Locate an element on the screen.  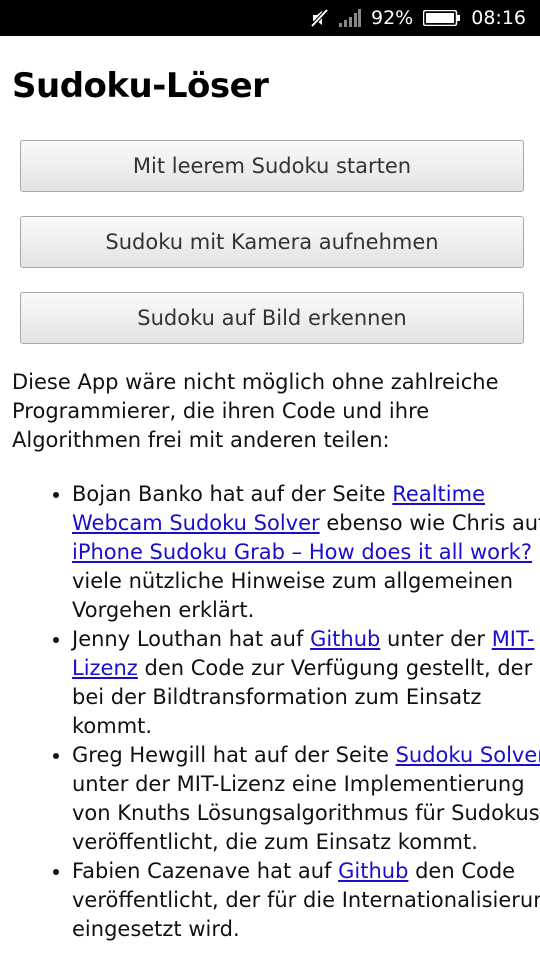
muted-icon is located at coordinates (319, 18).